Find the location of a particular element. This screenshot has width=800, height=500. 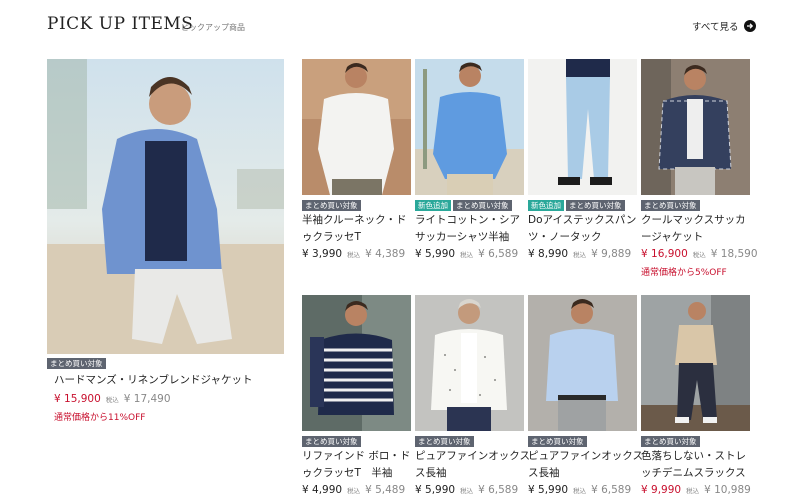

featured-badges: まとめ買い対象 is located at coordinates (76, 363).